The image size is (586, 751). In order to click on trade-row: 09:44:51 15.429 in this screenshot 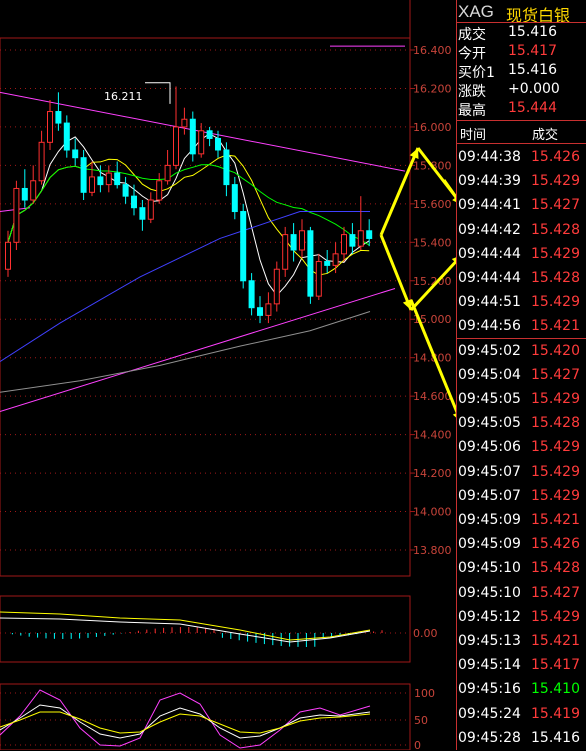, I will do `click(521, 303)`.